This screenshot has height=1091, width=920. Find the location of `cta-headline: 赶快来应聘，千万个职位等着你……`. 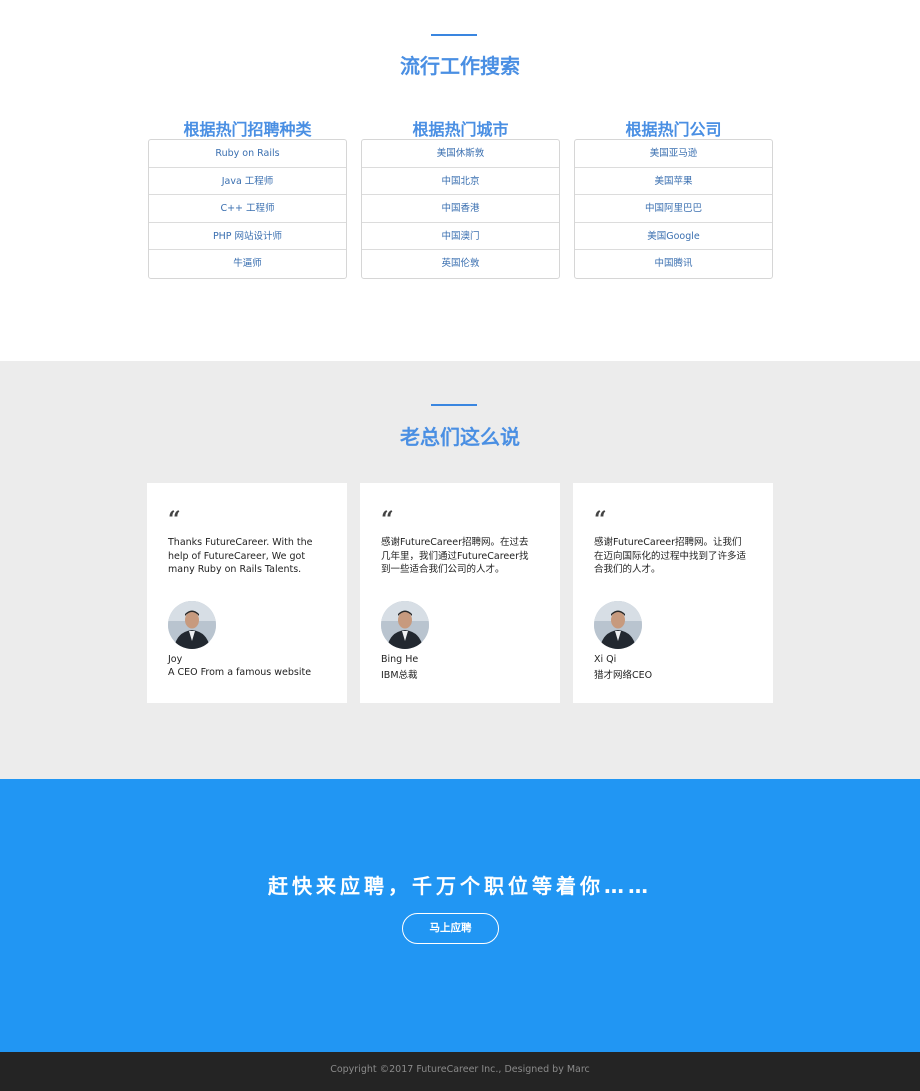

cta-headline: 赶快来应聘，千万个职位等着你…… is located at coordinates (460, 886).